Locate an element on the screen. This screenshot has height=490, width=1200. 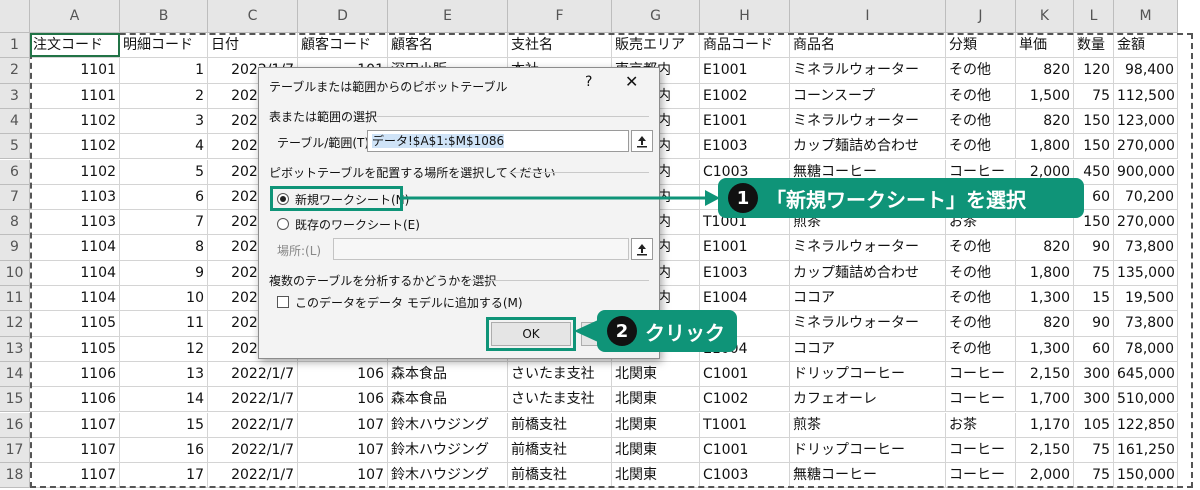
table-cell: 123,000 is located at coordinates (1146, 121).